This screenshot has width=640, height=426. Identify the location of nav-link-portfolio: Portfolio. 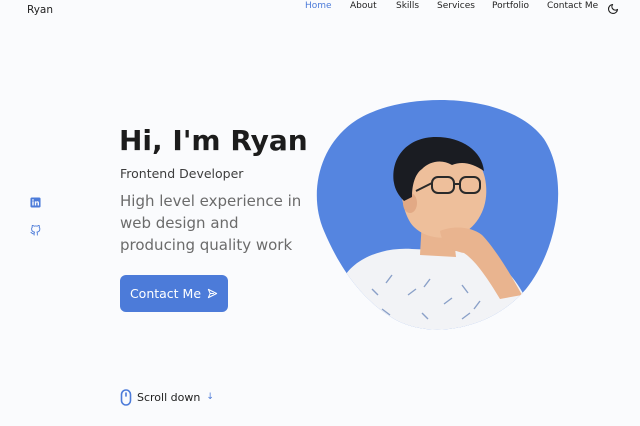
(510, 6).